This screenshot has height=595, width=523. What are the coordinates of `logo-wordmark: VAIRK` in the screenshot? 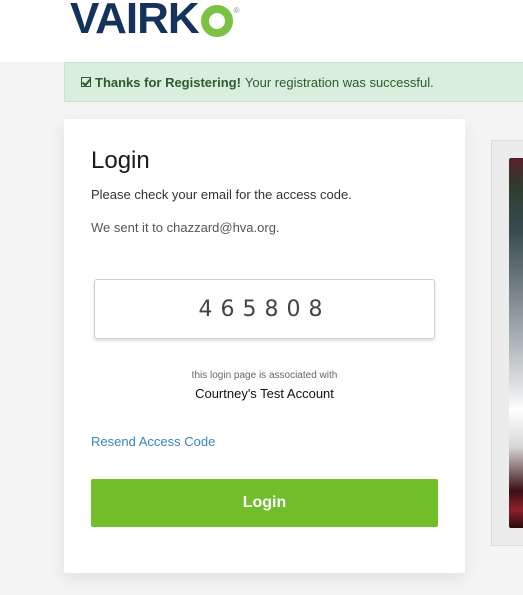 It's located at (135, 21).